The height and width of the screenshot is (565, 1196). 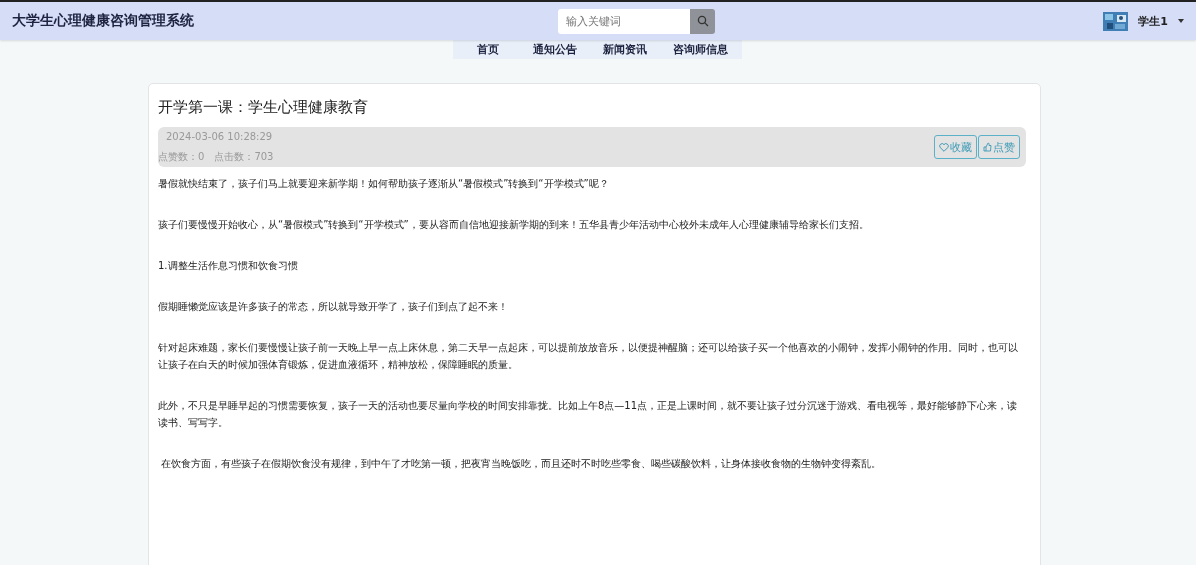 What do you see at coordinates (521, 464) in the screenshot?
I see `article-paragraph: 在饮食方面，有些孩子在假期饮食没有规律，到中午了才吃第一顿，把夜宵当晚饭吃，而且还时不时吃些零食、喝些碳酸饮料，让身体接收食物的生物钟变得紊乱。` at bounding box center [521, 464].